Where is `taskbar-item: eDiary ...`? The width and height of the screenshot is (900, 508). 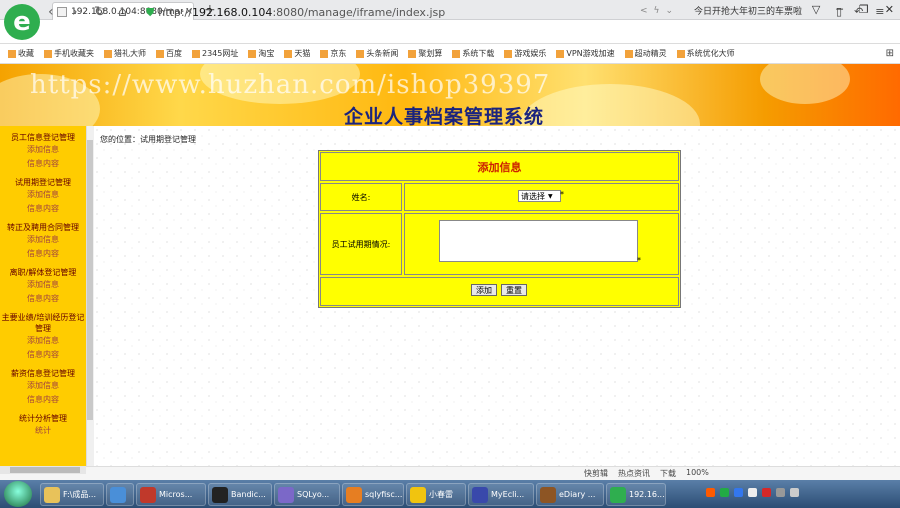
taskbar-item: eDiary ... is located at coordinates (570, 494).